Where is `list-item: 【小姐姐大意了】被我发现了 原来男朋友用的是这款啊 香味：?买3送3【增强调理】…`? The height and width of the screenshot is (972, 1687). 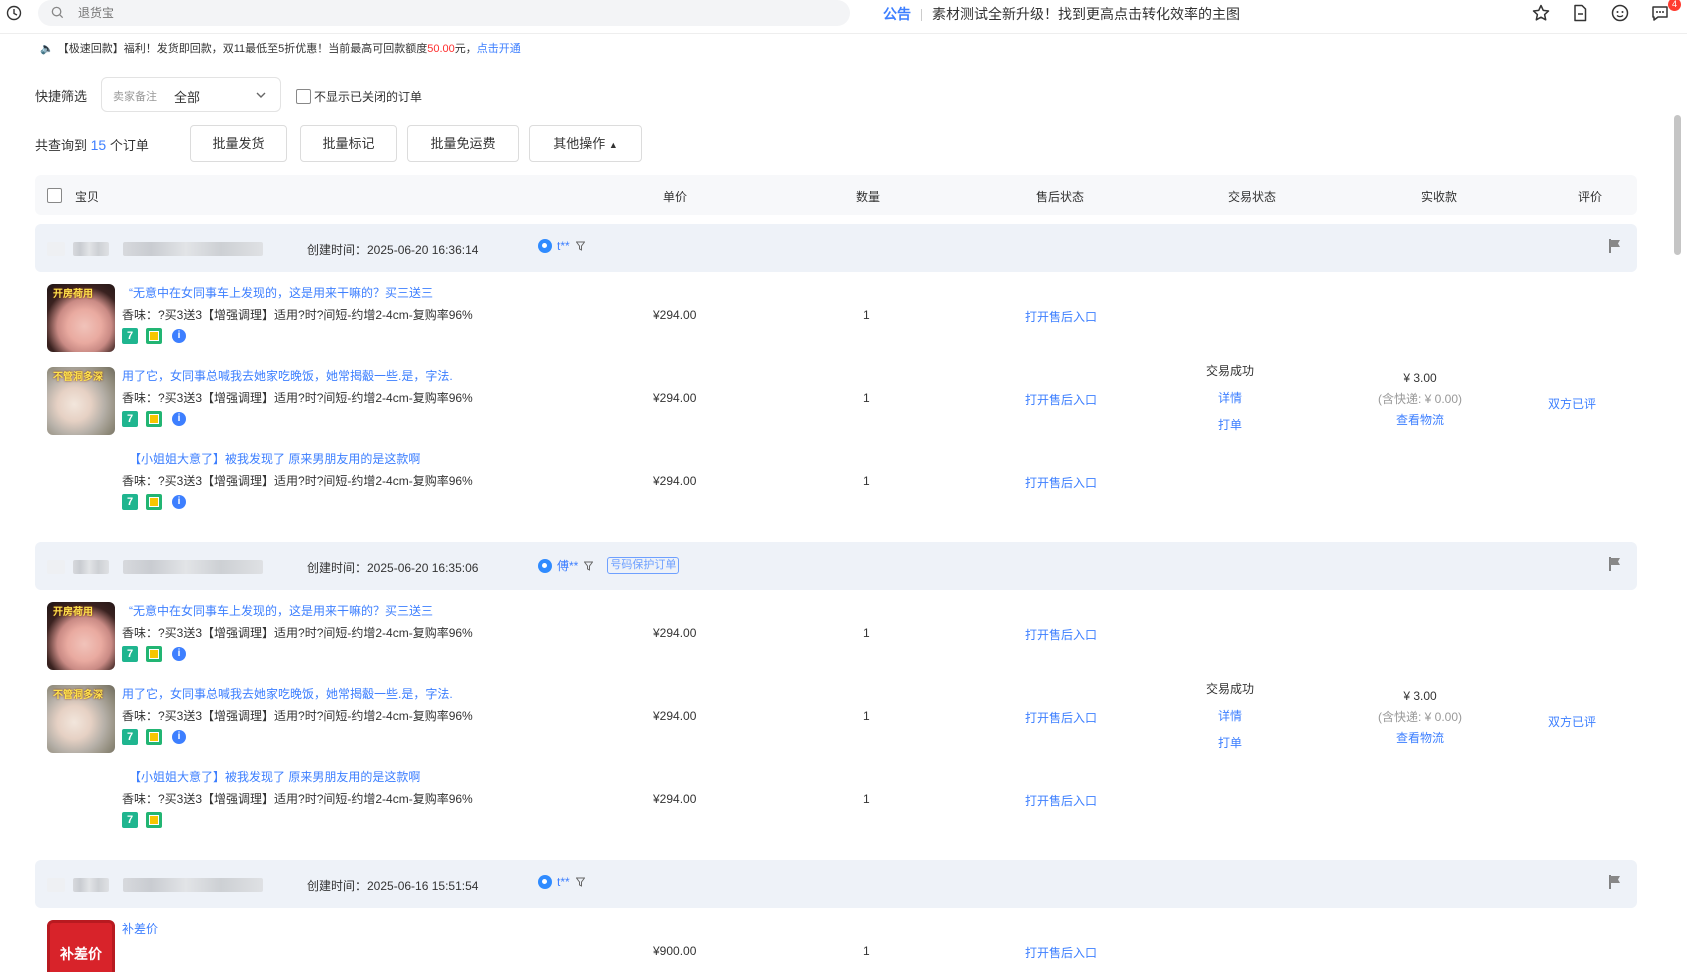 list-item: 【小姐姐大意了】被我发现了 原来男朋友用的是这款啊 香味：?买3送3【增强调理】… is located at coordinates (836, 809).